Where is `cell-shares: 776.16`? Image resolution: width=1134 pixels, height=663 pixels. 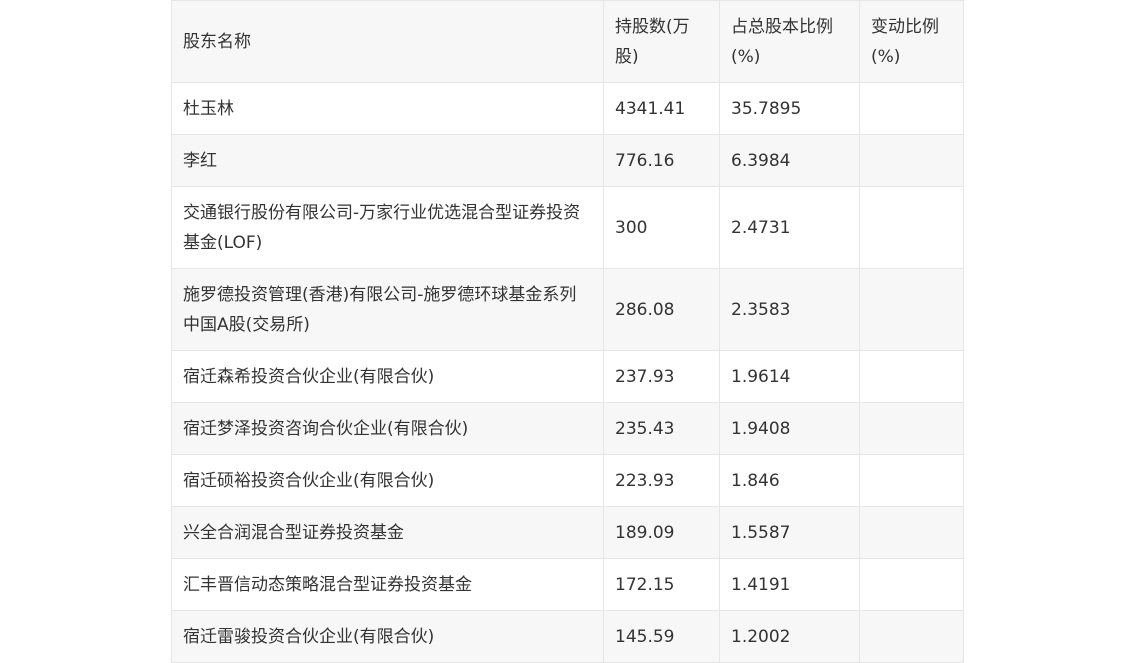 cell-shares: 776.16 is located at coordinates (661, 160).